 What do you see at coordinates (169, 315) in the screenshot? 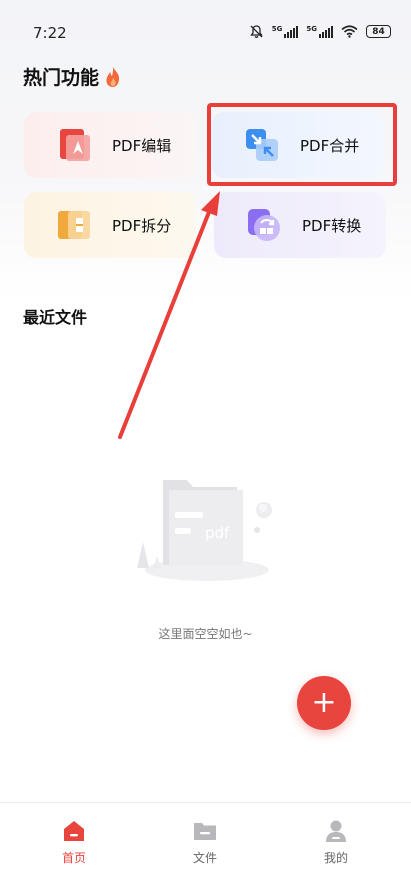
I see `annotation-arrow` at bounding box center [169, 315].